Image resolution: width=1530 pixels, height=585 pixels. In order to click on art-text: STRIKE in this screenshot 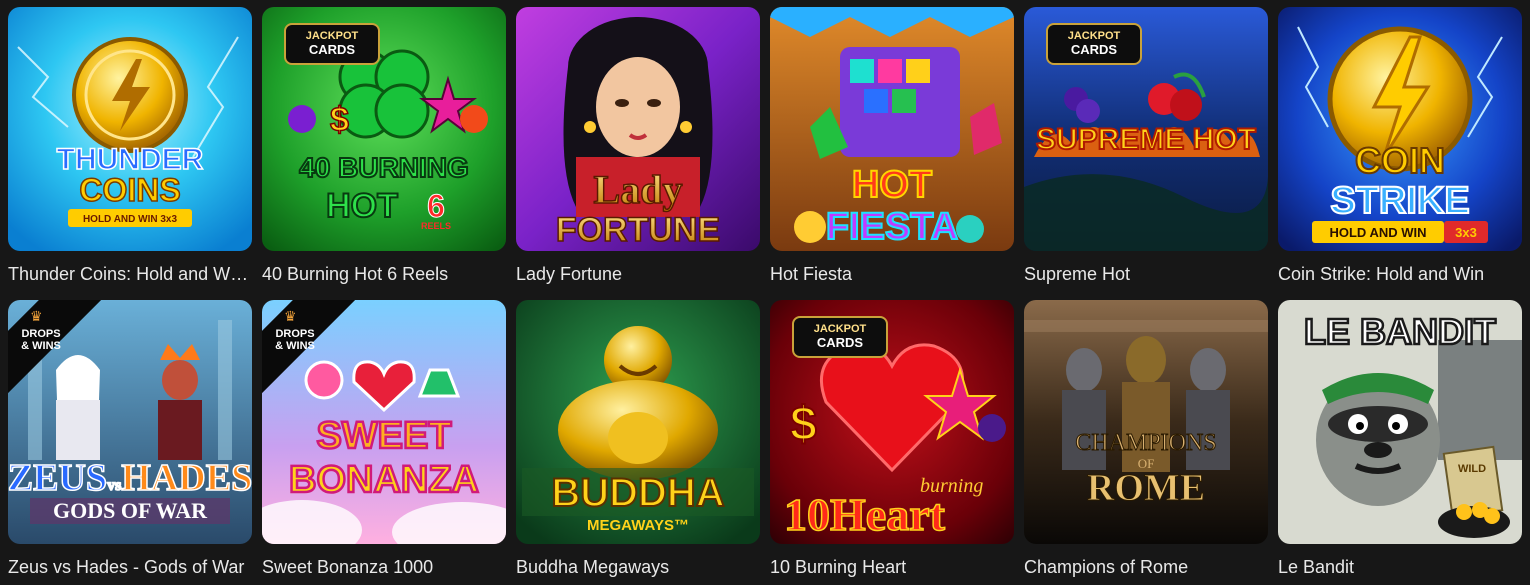, I will do `click(1399, 201)`.